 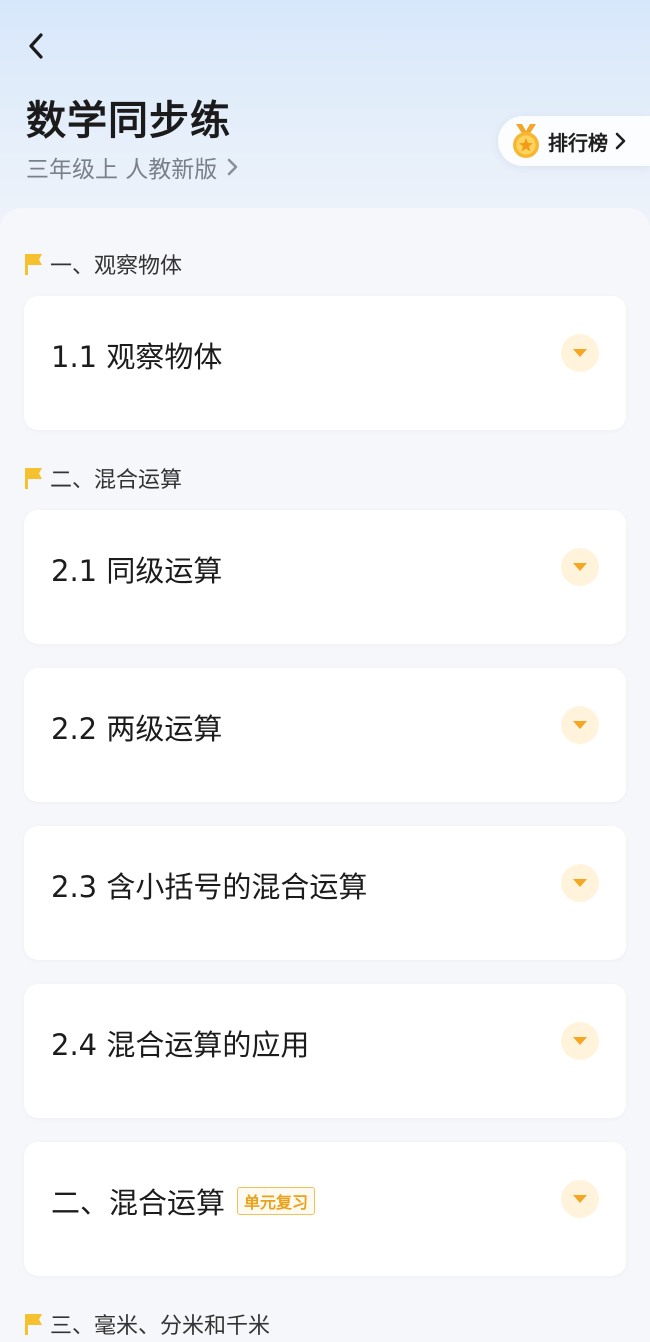 I want to click on section-header: 二、混合运算, so click(x=103, y=478).